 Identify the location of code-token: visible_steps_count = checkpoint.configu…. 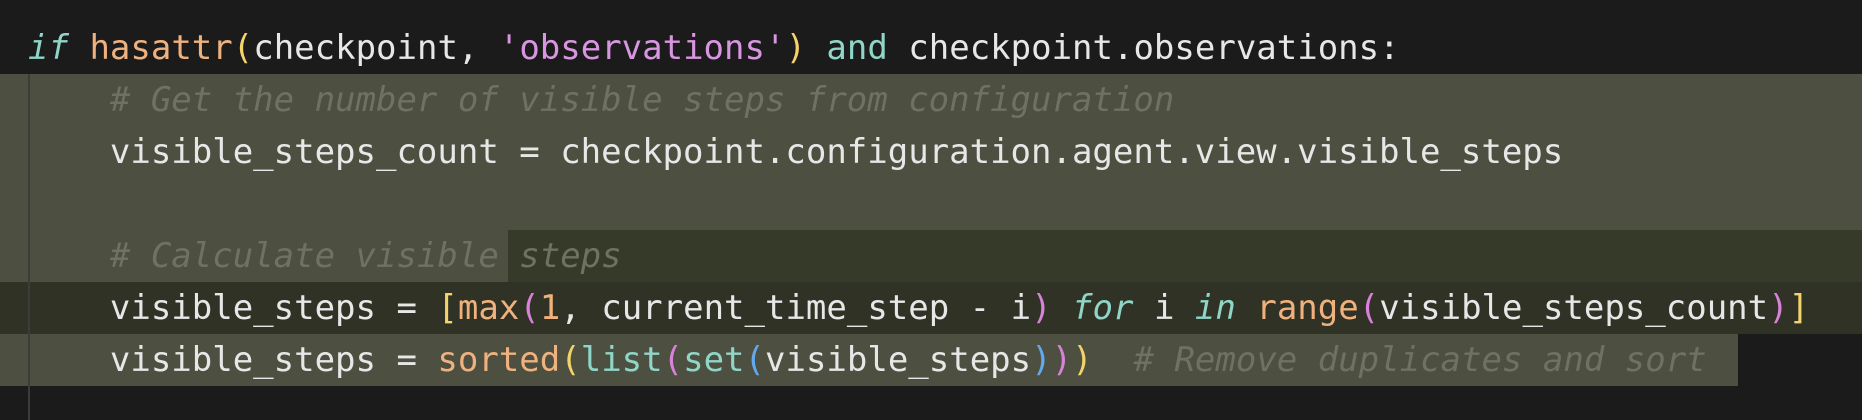
(796, 152).